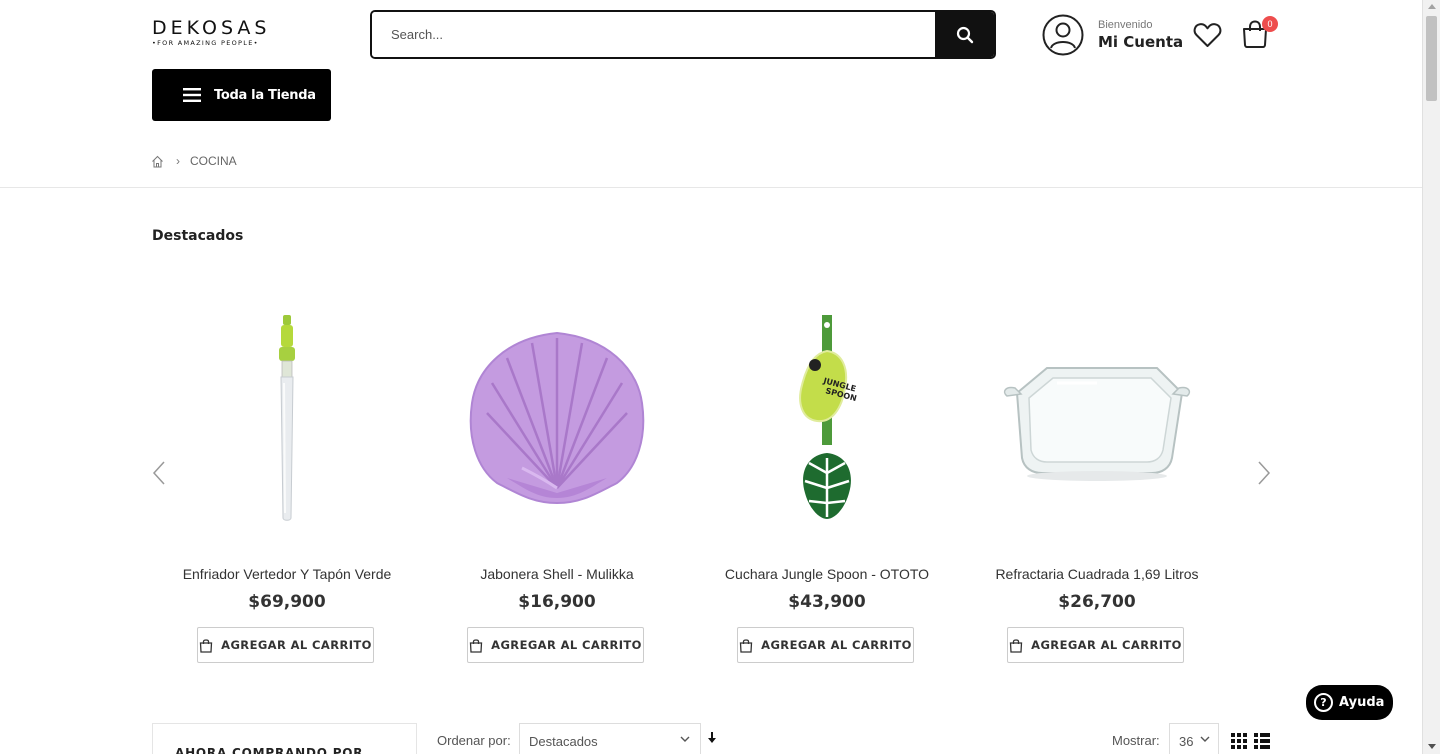  What do you see at coordinates (269, 750) in the screenshot?
I see `filter-heading: AHORA COMPRANDO POR` at bounding box center [269, 750].